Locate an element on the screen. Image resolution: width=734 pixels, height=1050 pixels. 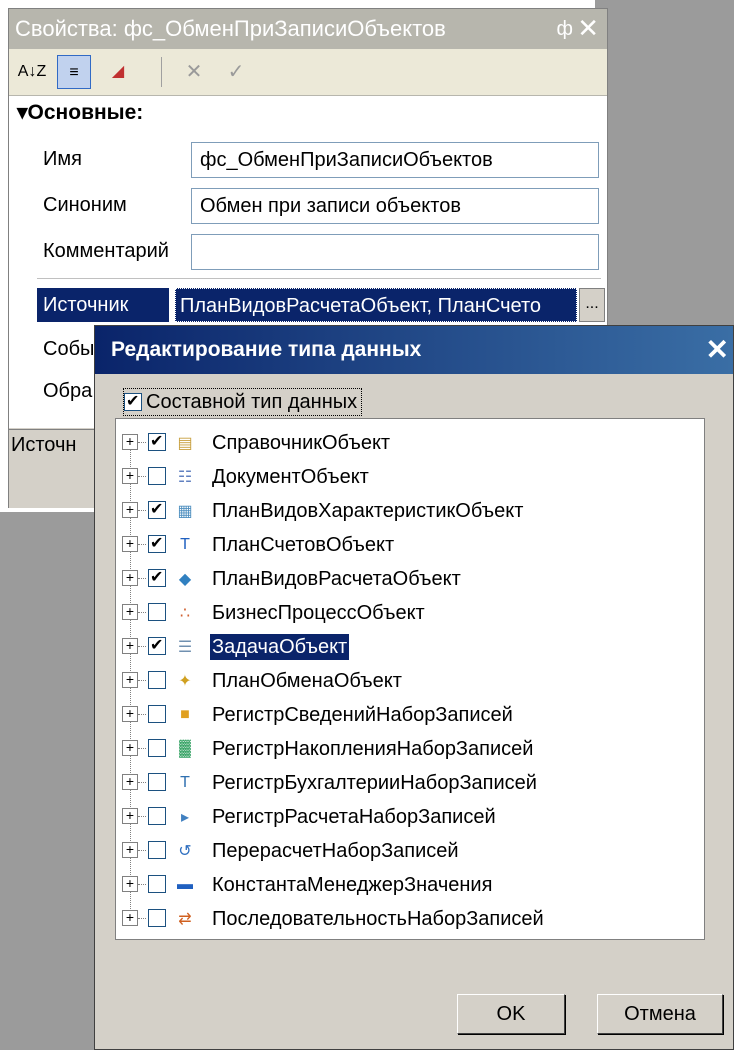
tree-item-label: ПоследовательностьНаборЗаписей is located at coordinates (378, 919).